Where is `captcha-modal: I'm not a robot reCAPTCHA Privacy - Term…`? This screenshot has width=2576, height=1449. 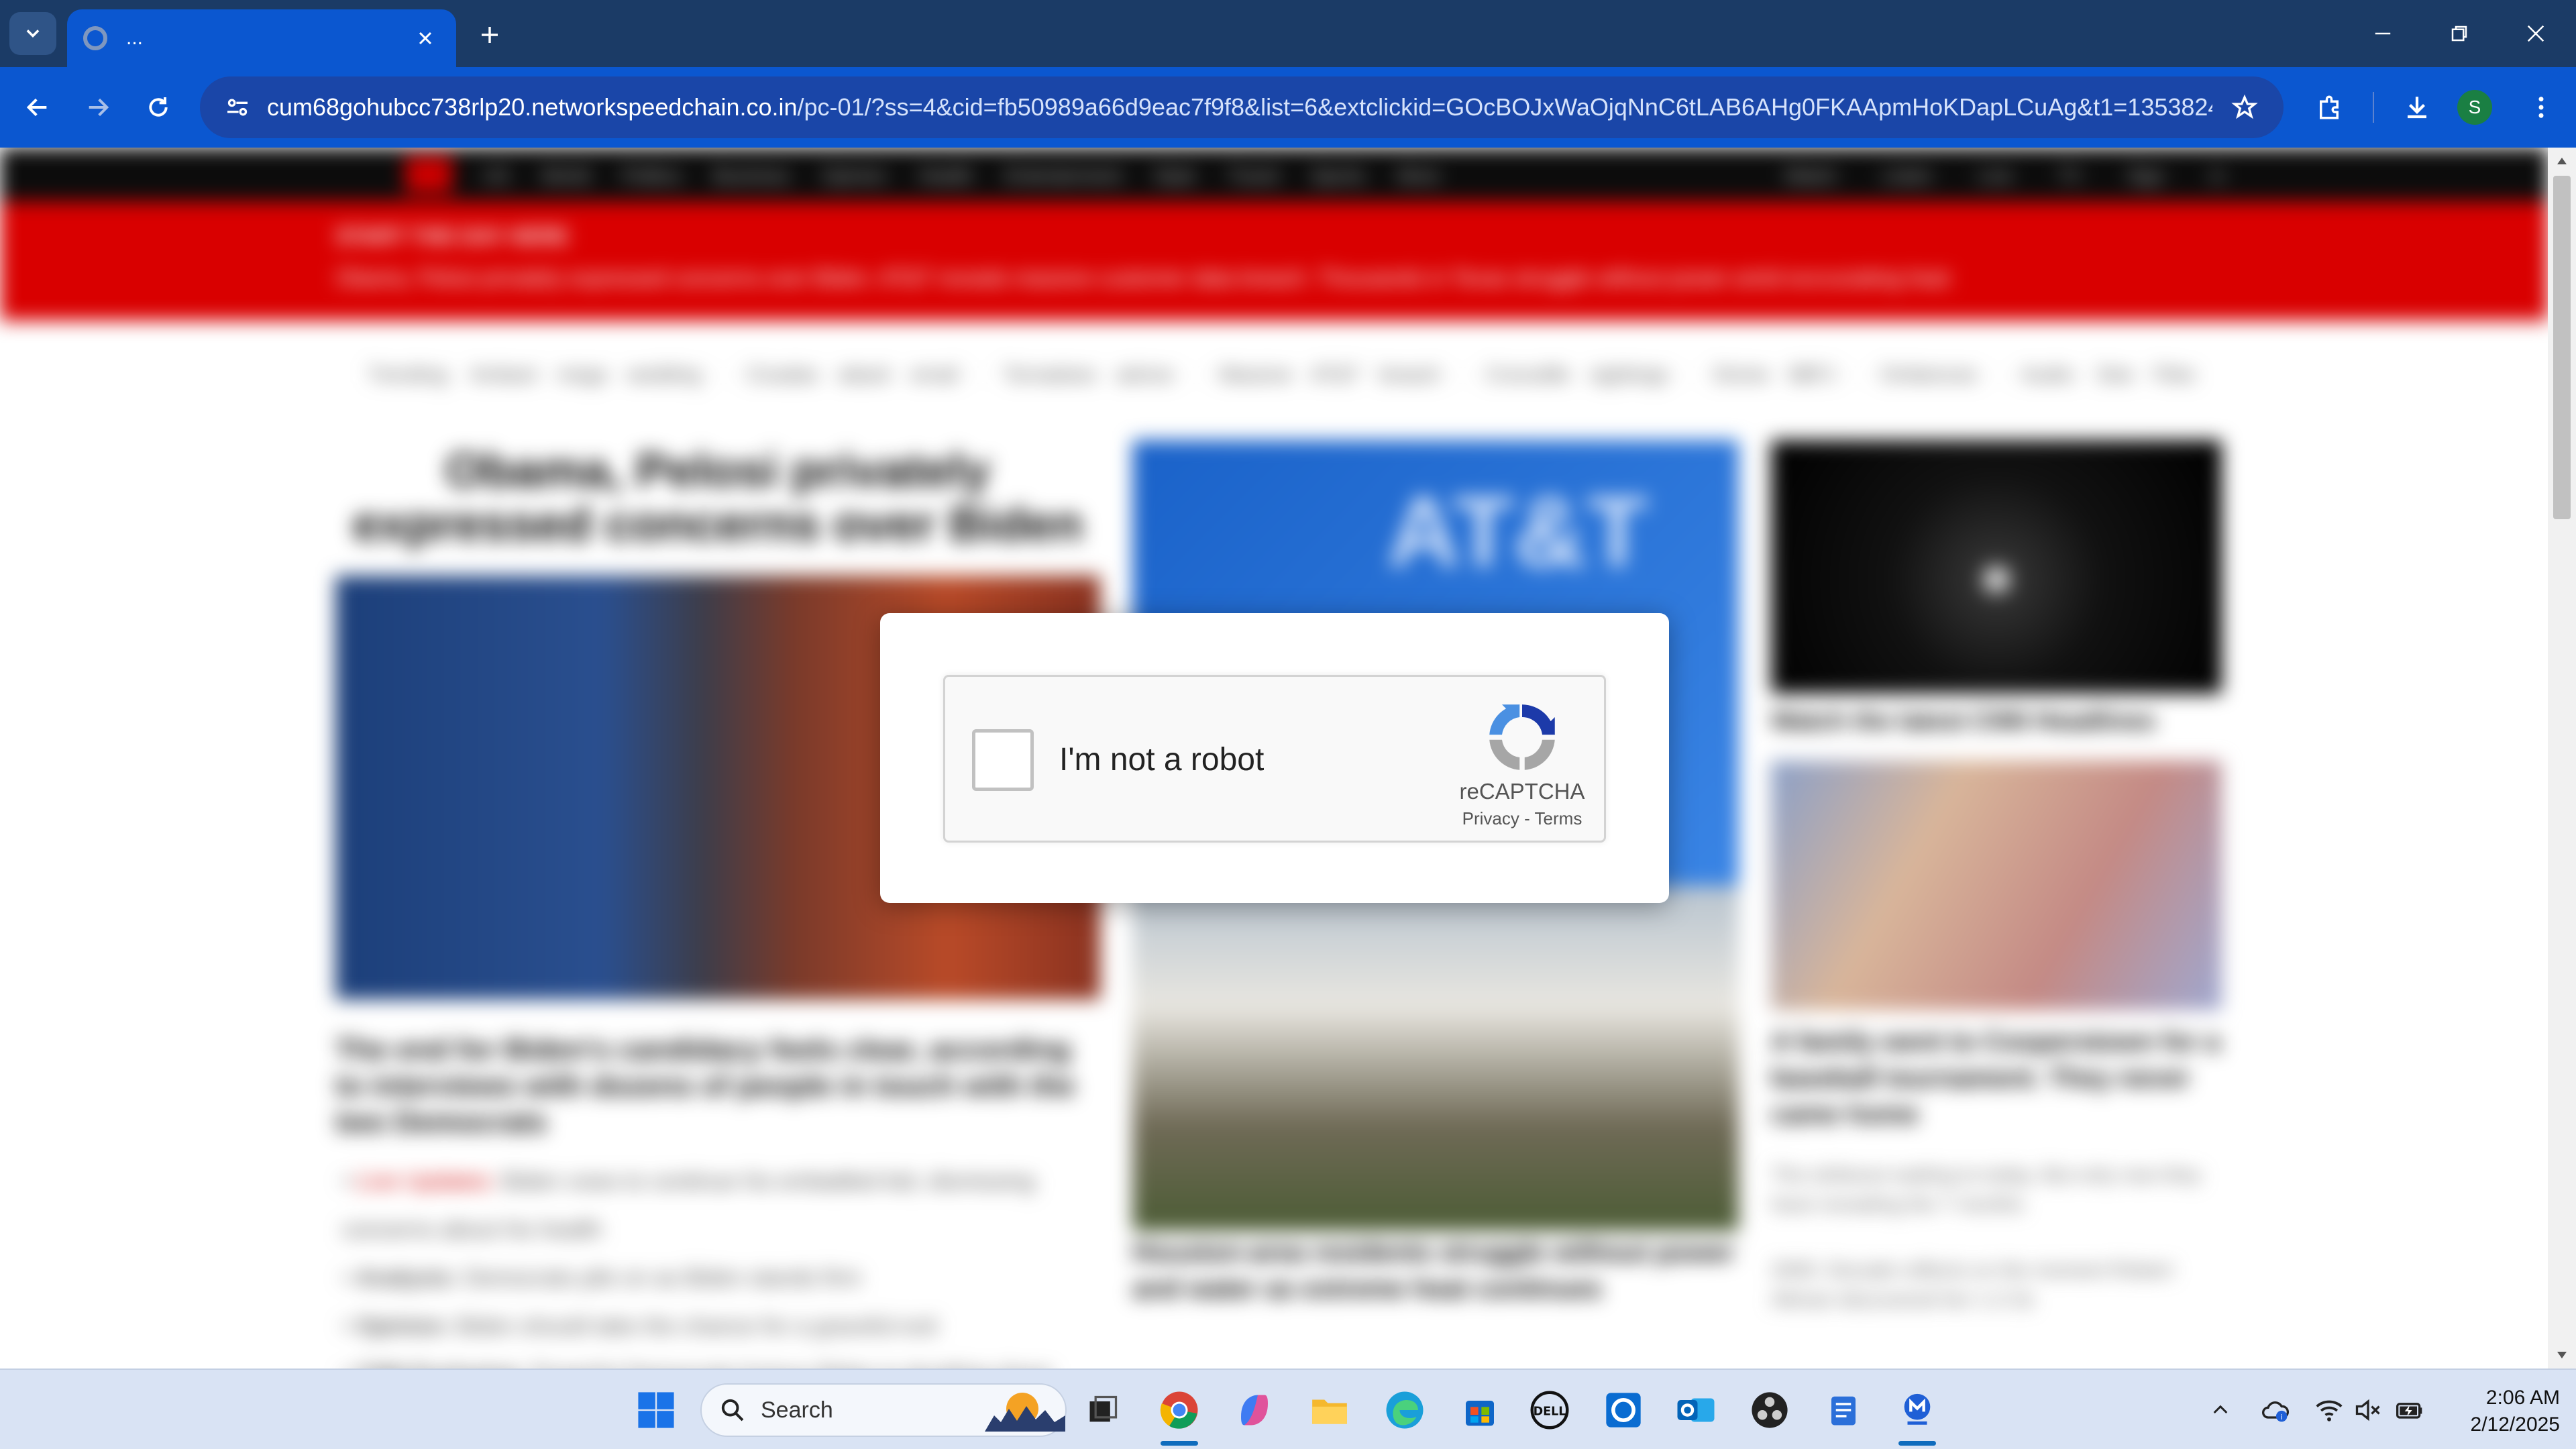
captcha-modal: I'm not a robot reCAPTCHA Privacy - Term… is located at coordinates (1274, 758).